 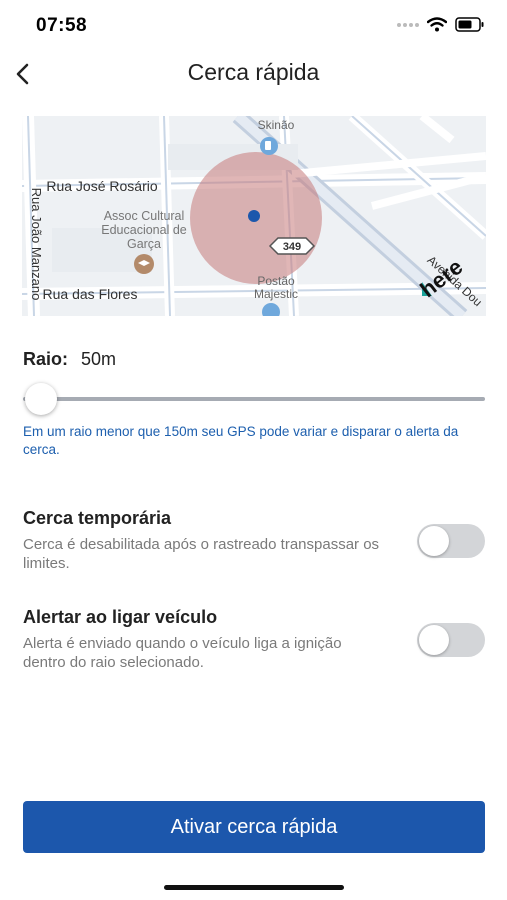 What do you see at coordinates (36, 244) in the screenshot?
I see `street-label: Rua João Manzano` at bounding box center [36, 244].